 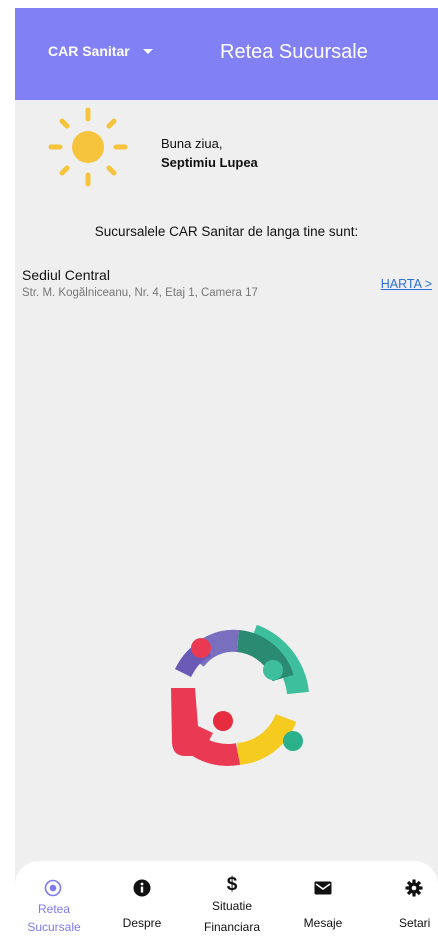 I want to click on nav-label: Setari, so click(x=415, y=923).